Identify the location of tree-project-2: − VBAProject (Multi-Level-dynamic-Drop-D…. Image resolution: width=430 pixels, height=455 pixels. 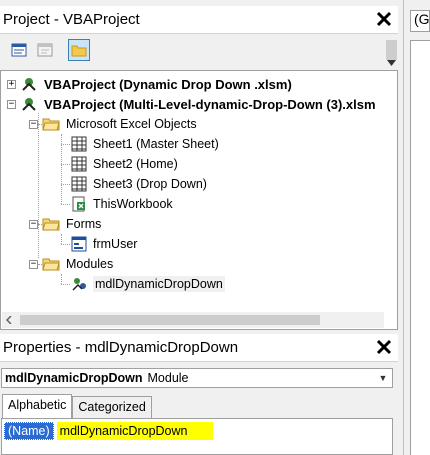
(192, 104).